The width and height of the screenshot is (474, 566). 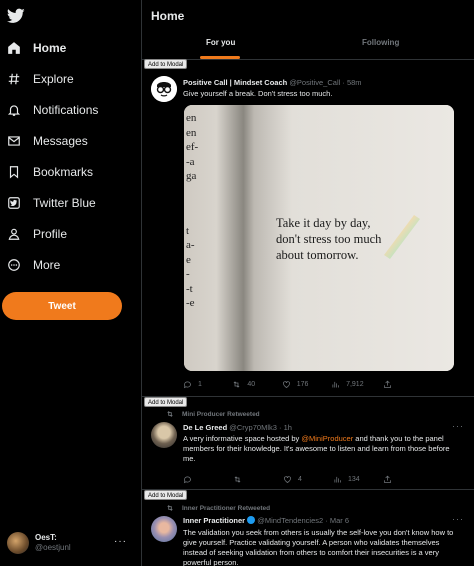 I want to click on tweet-author-handle: @Cryp70Mlk3, so click(x=253, y=427).